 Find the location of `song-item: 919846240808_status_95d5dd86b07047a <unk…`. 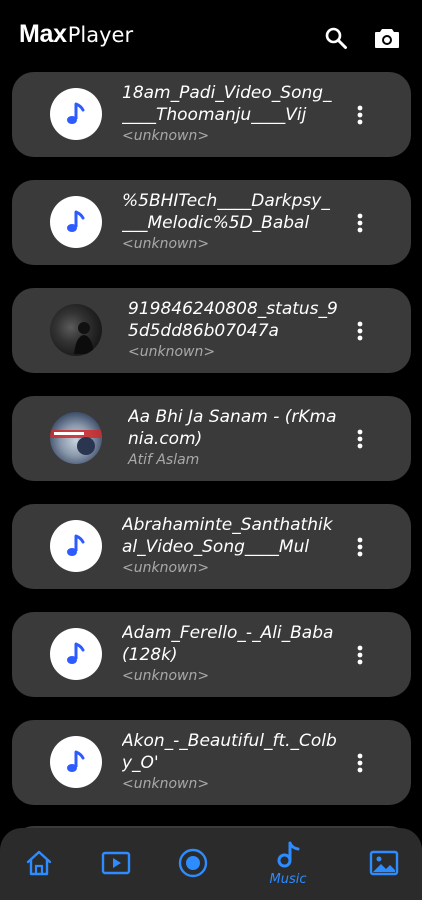

song-item: 919846240808_status_95d5dd86b07047a <unk… is located at coordinates (211, 330).